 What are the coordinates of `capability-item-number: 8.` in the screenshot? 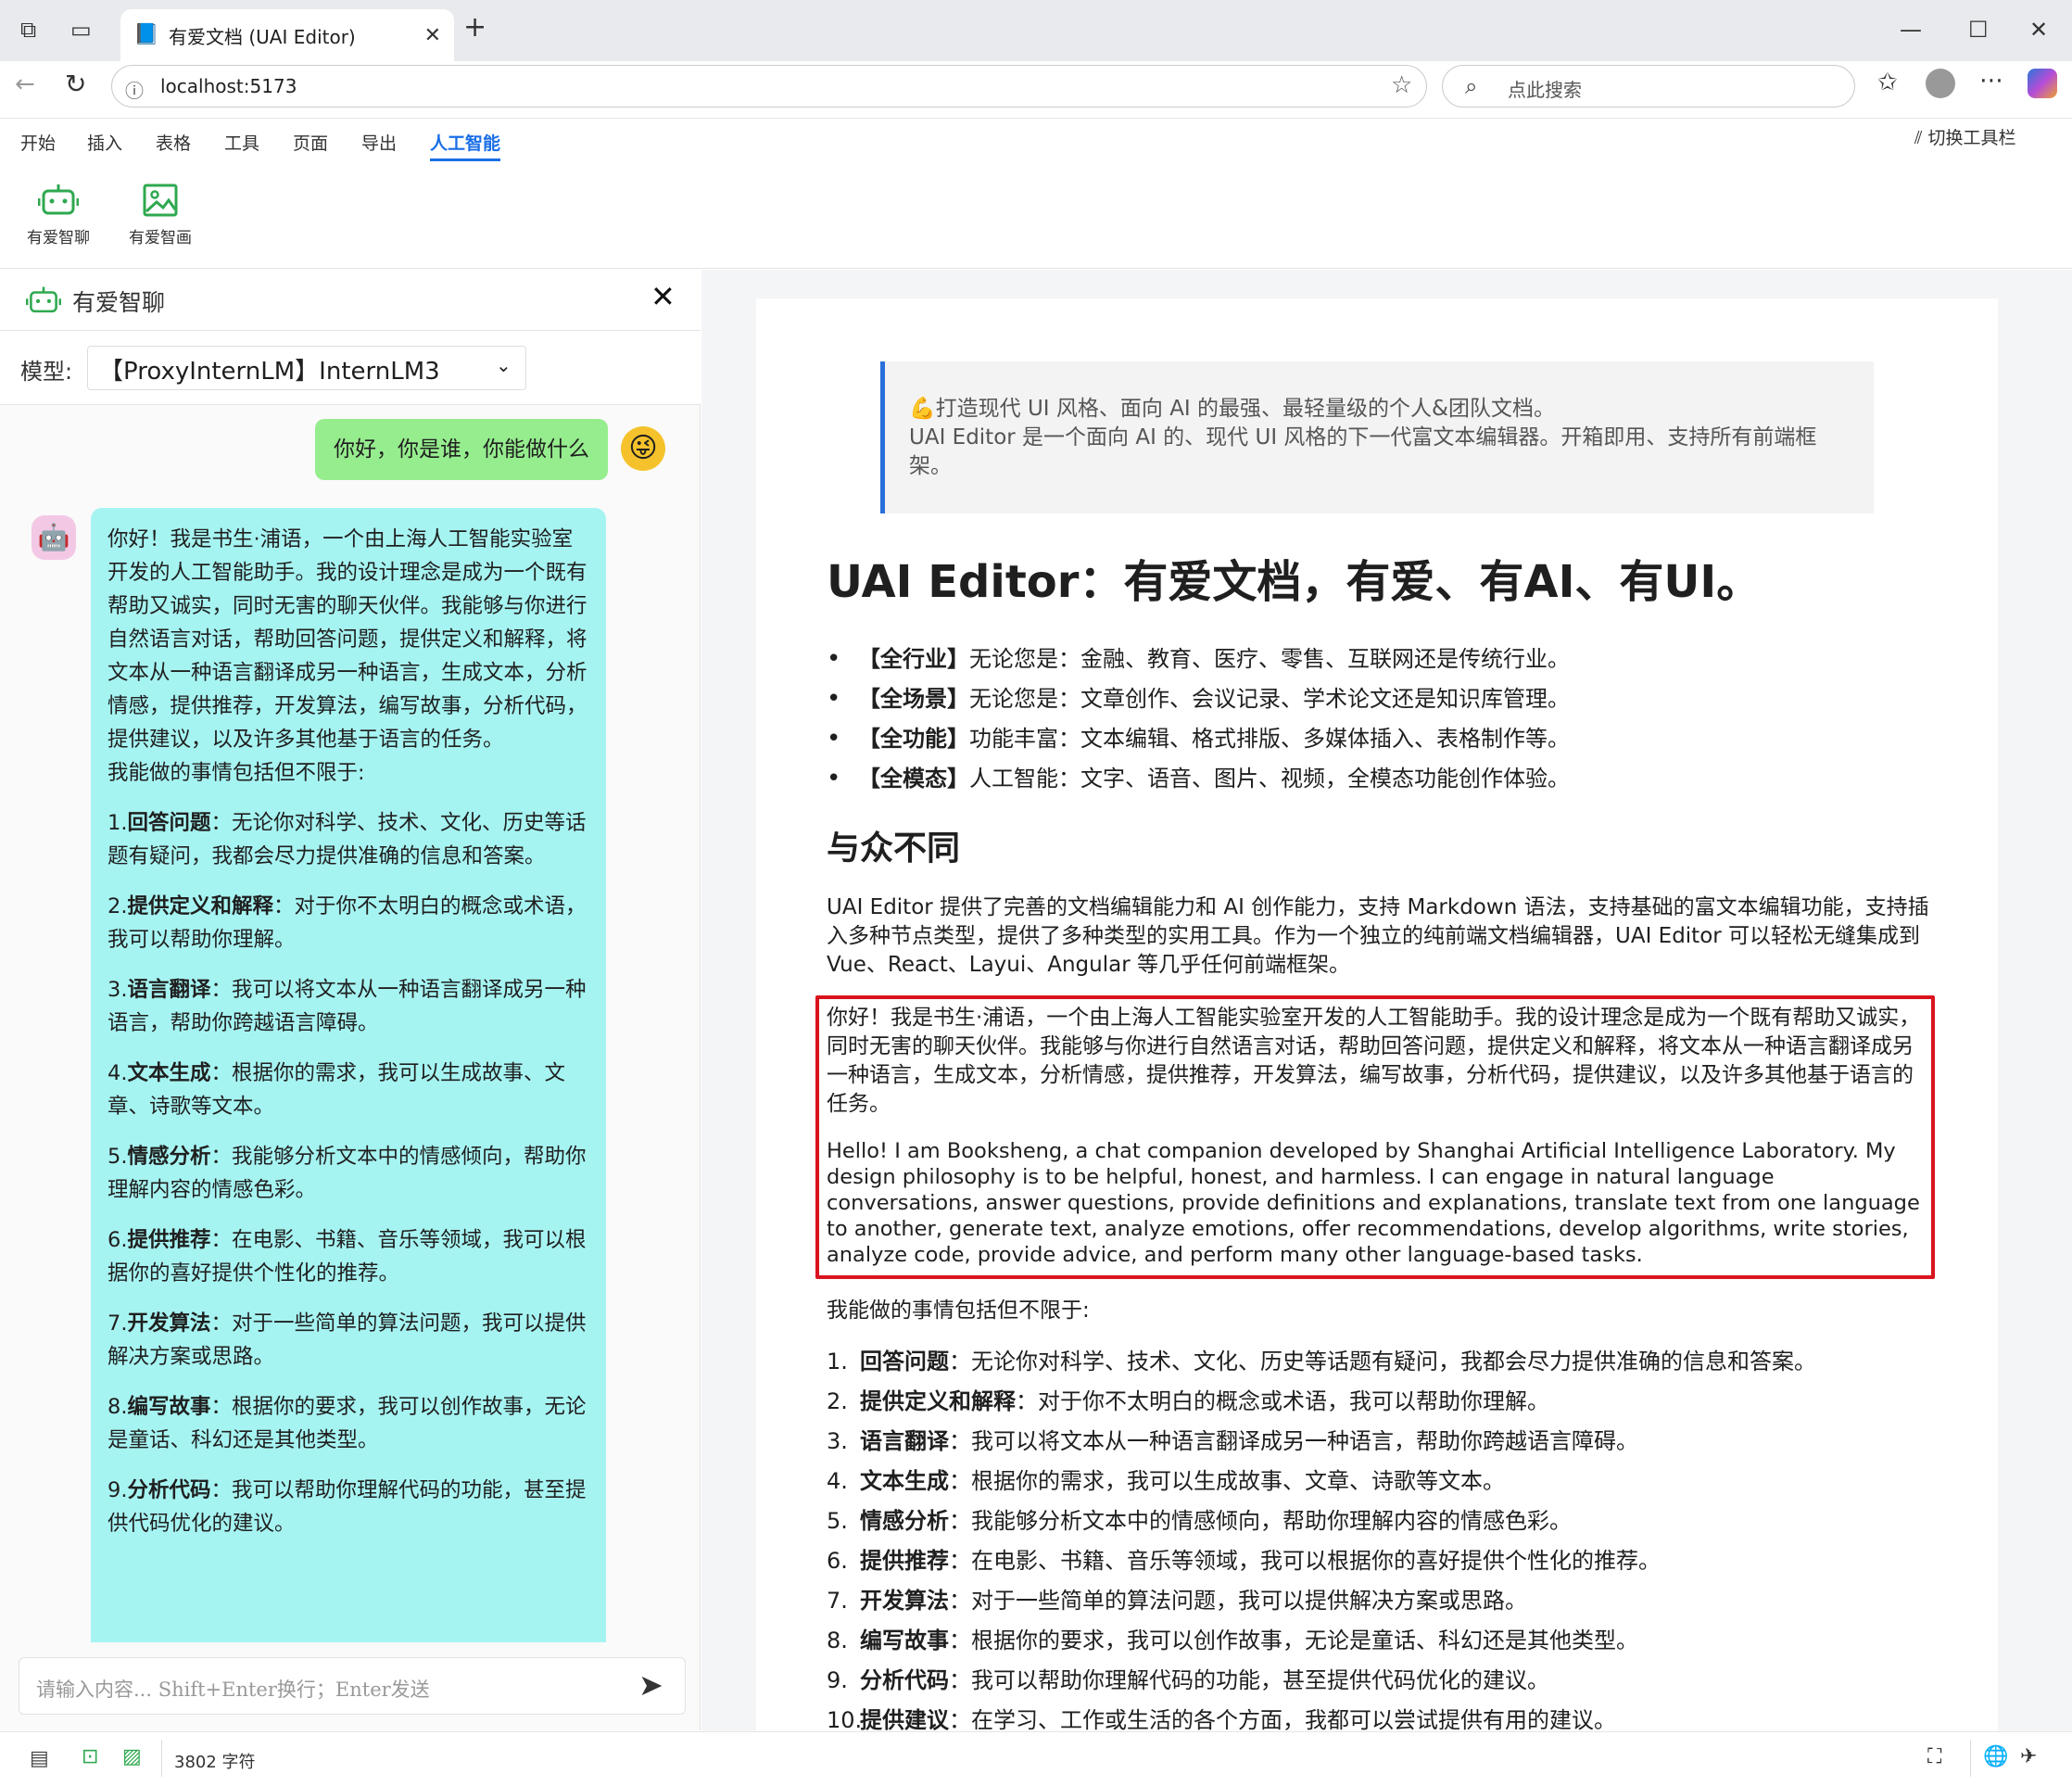 It's located at (837, 1641).